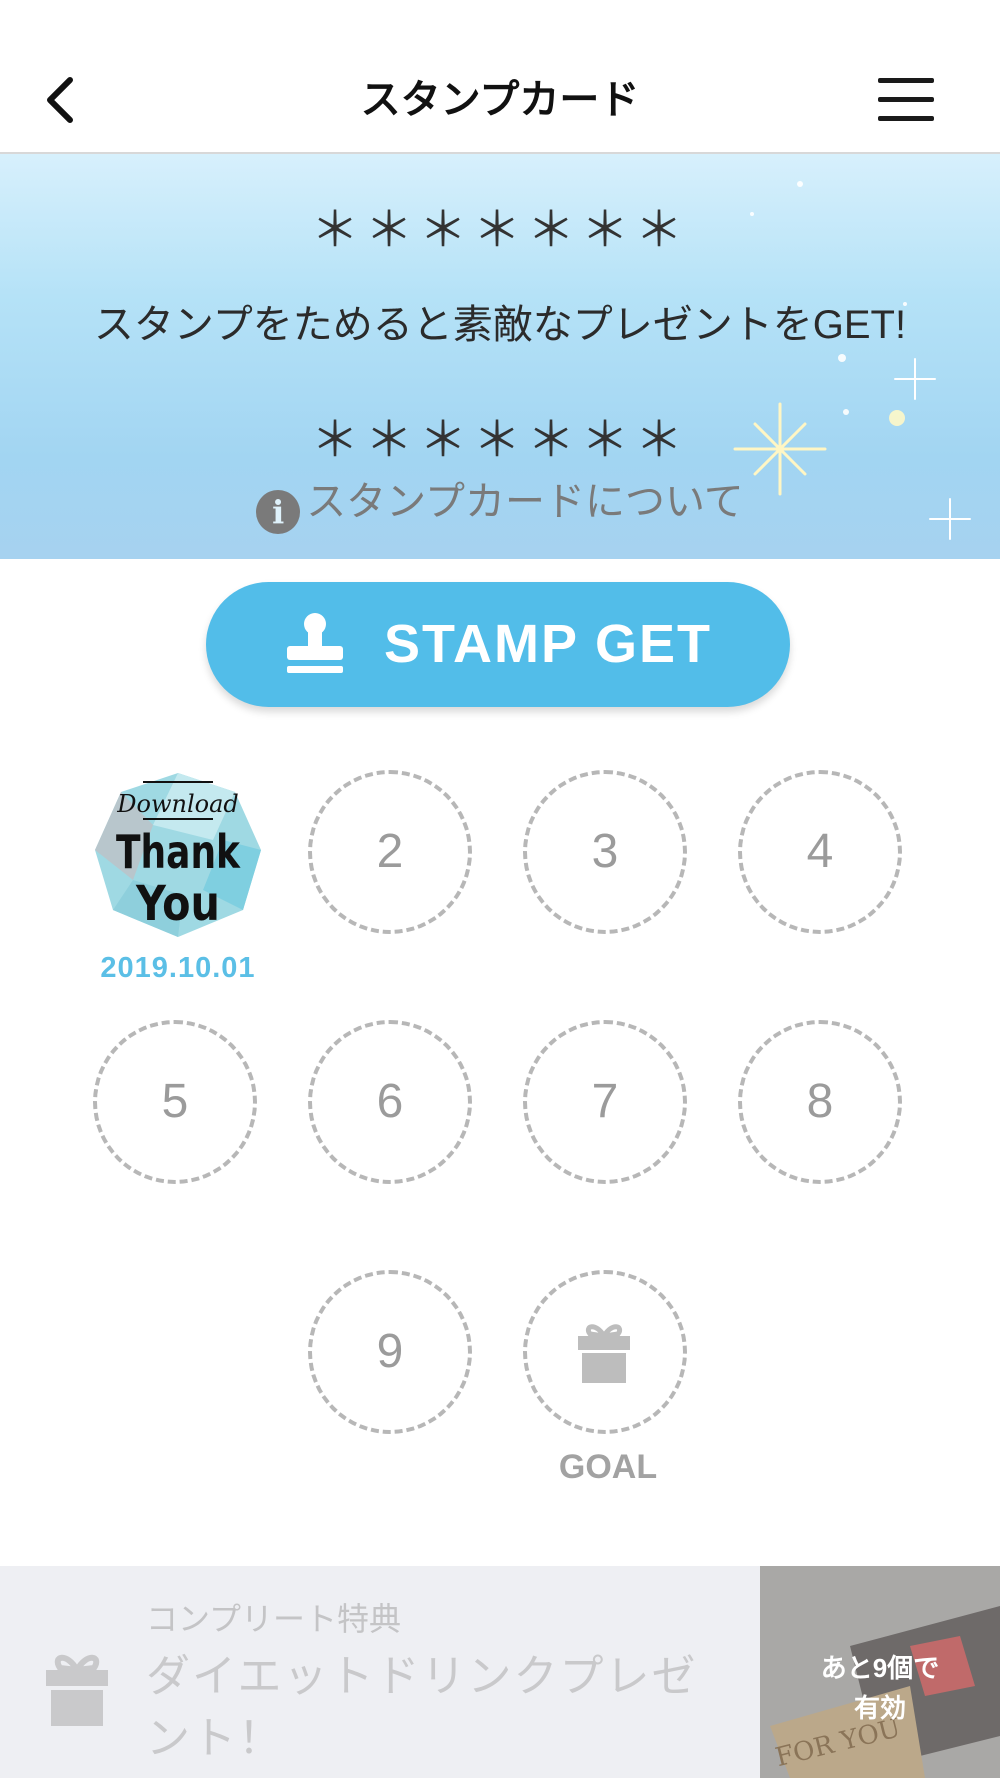  I want to click on goal-label: GOAL, so click(608, 1467).